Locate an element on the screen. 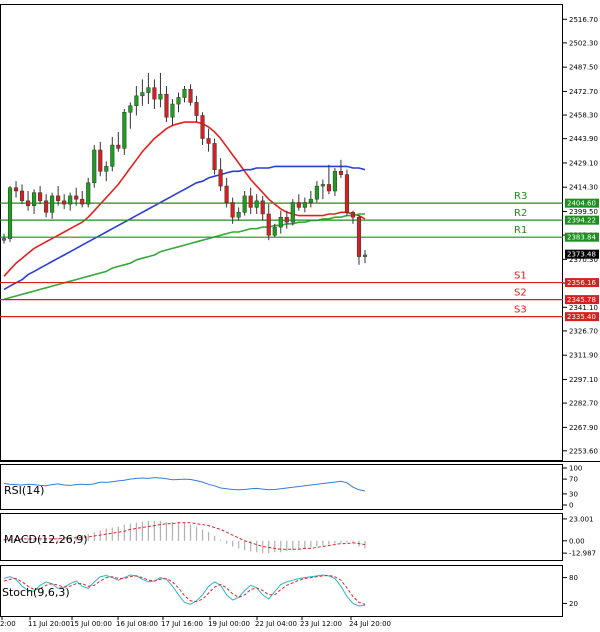 The image size is (600, 632). level-label-r3: R3 is located at coordinates (520, 196).